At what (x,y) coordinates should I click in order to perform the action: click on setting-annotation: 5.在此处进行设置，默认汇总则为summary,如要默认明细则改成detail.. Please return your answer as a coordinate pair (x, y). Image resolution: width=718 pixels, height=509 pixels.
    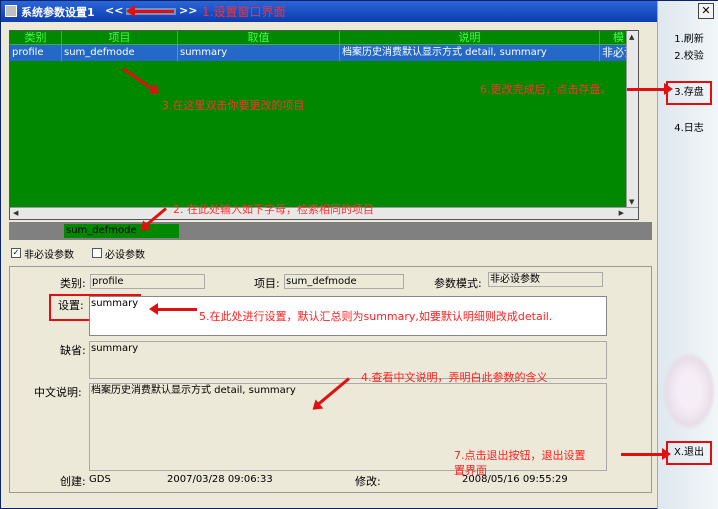
    Looking at the image, I should click on (376, 316).